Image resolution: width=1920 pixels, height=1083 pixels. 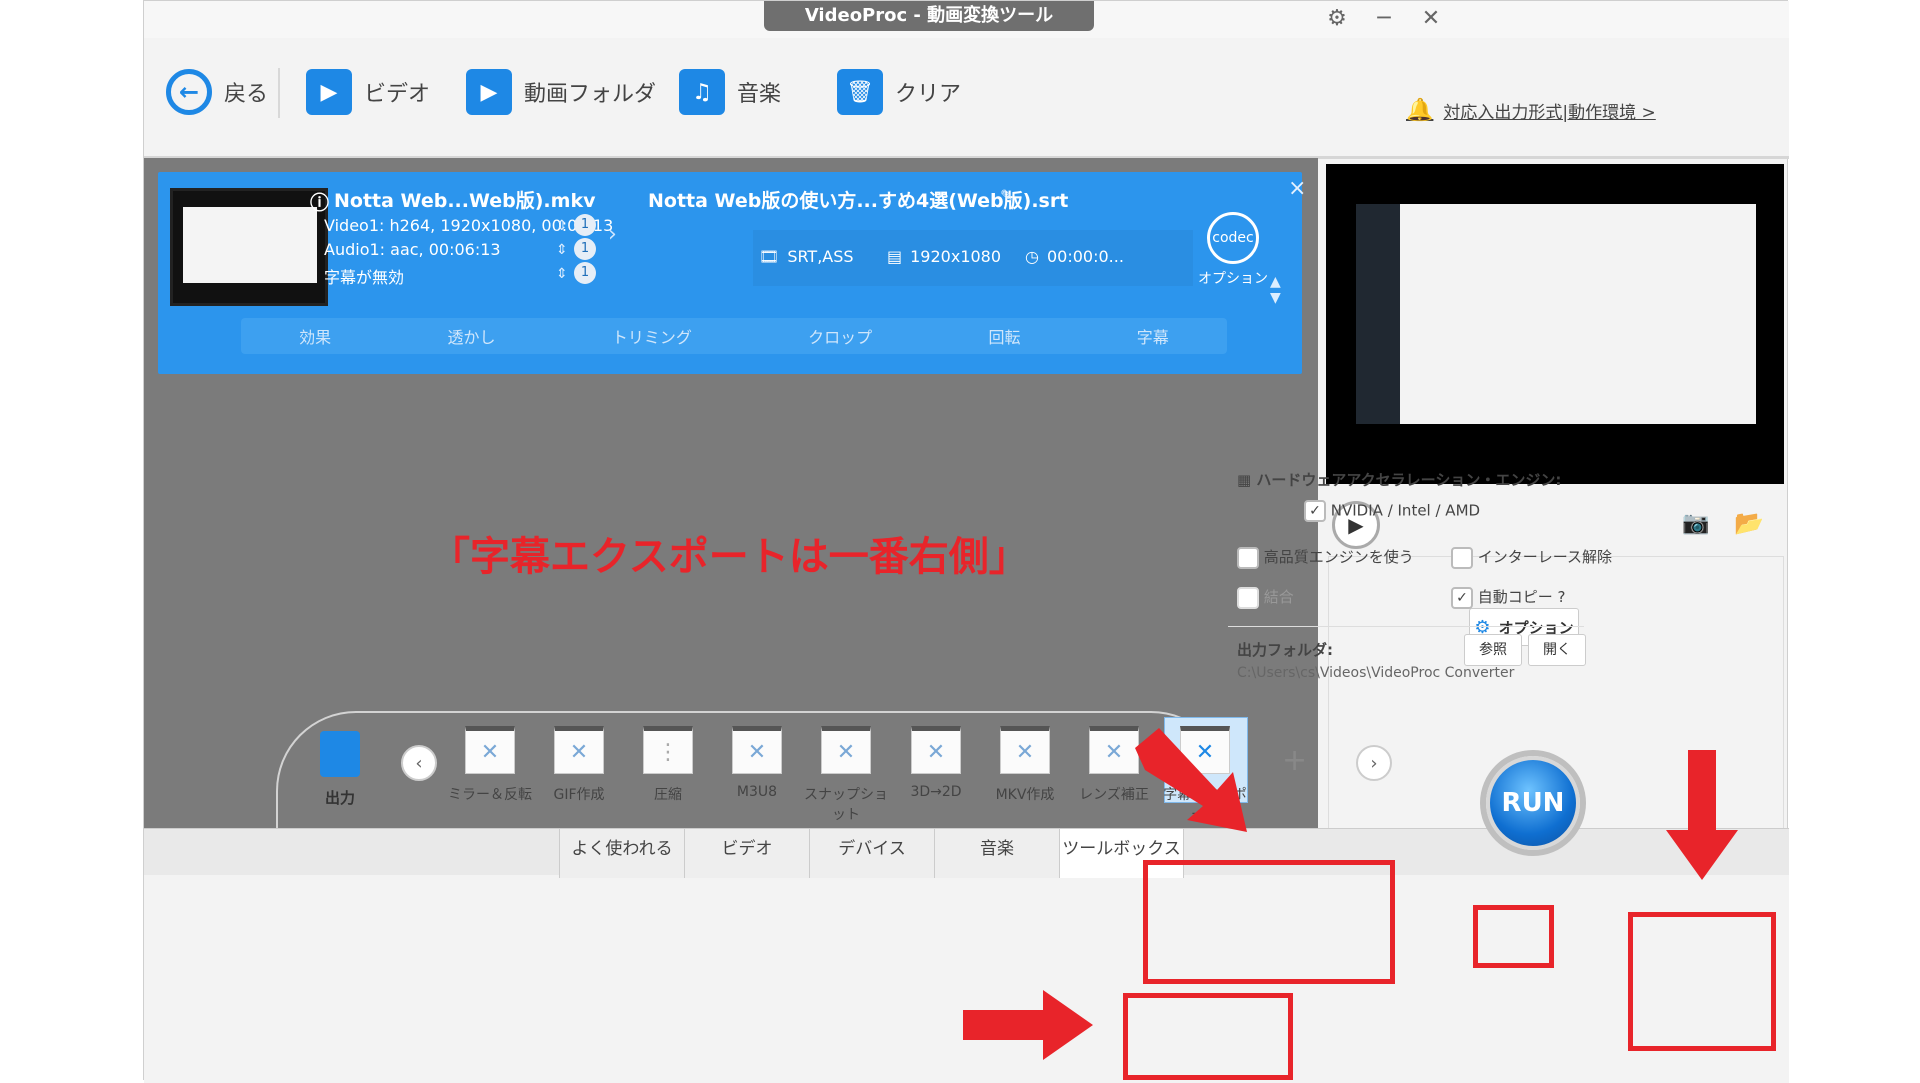 I want to click on add-music-button: ♫ 音楽, so click(x=730, y=92).